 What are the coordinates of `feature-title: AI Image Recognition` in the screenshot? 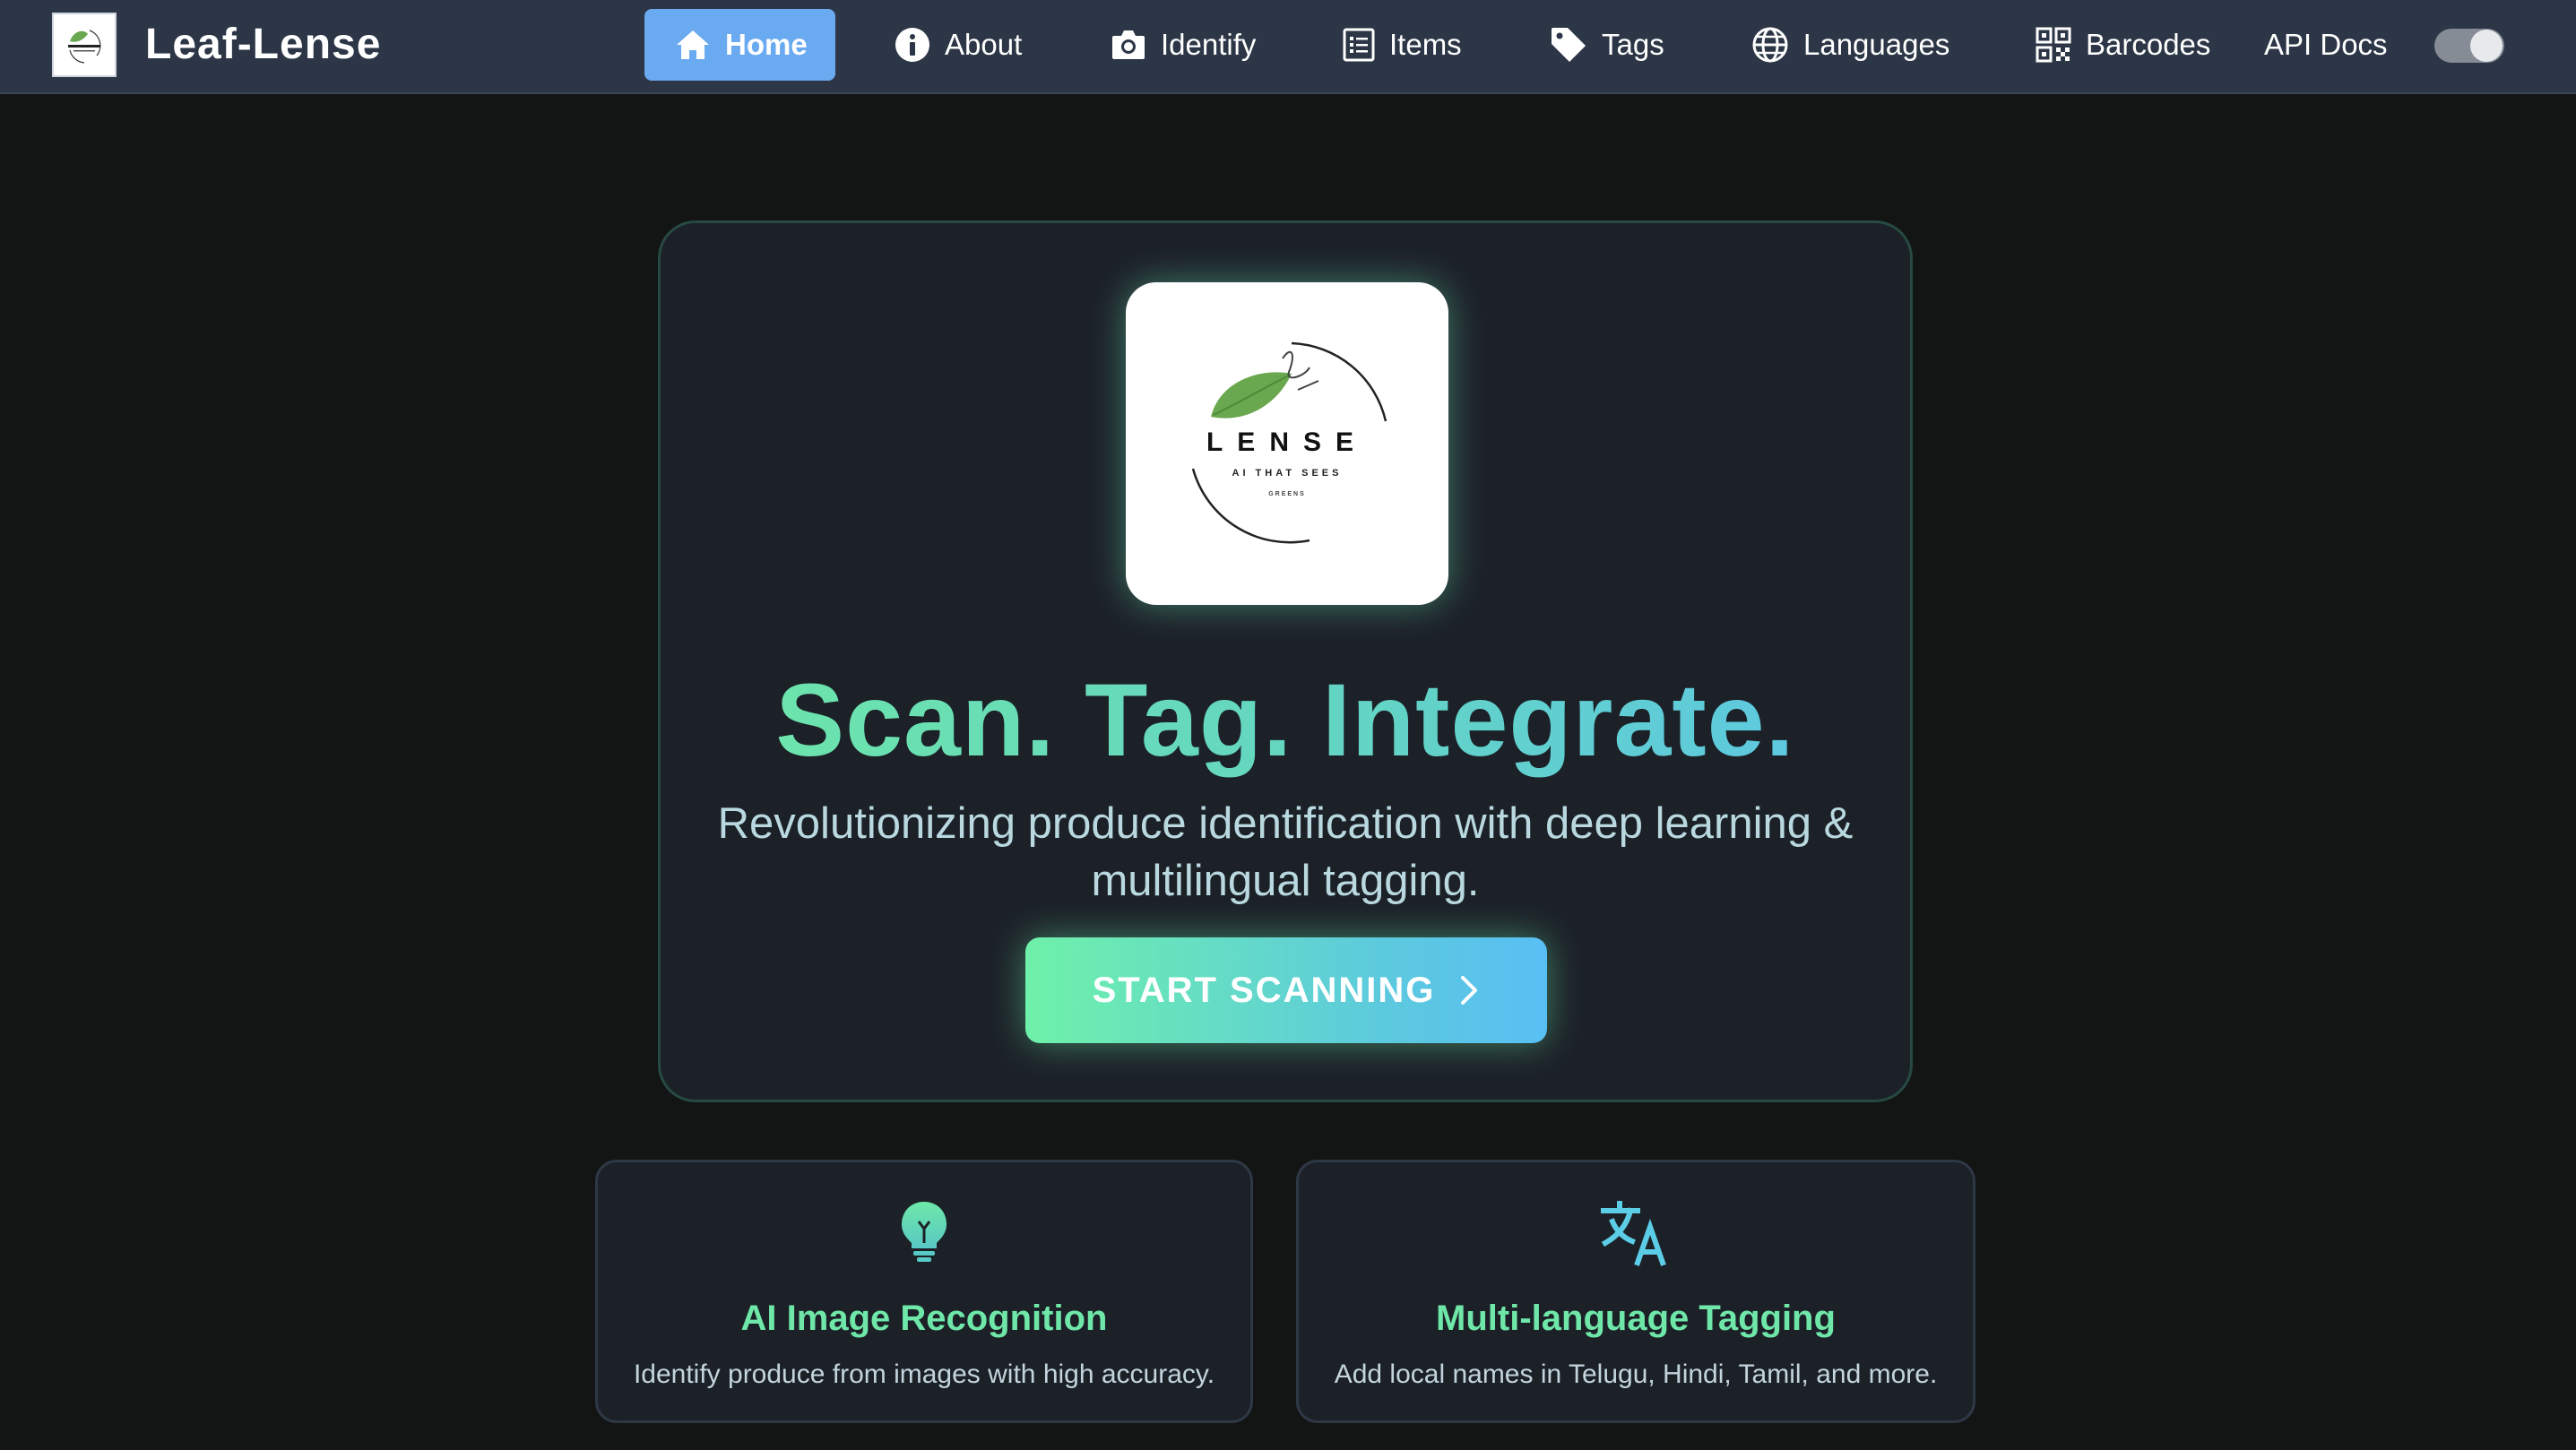 It's located at (924, 1318).